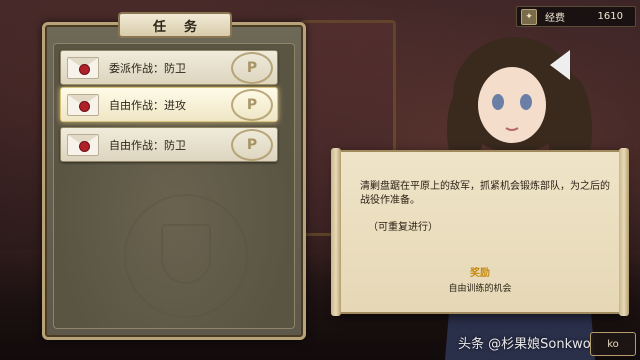 This screenshot has height=360, width=640. What do you see at coordinates (147, 105) in the screenshot?
I see `quest-label: 自由作战：进攻` at bounding box center [147, 105].